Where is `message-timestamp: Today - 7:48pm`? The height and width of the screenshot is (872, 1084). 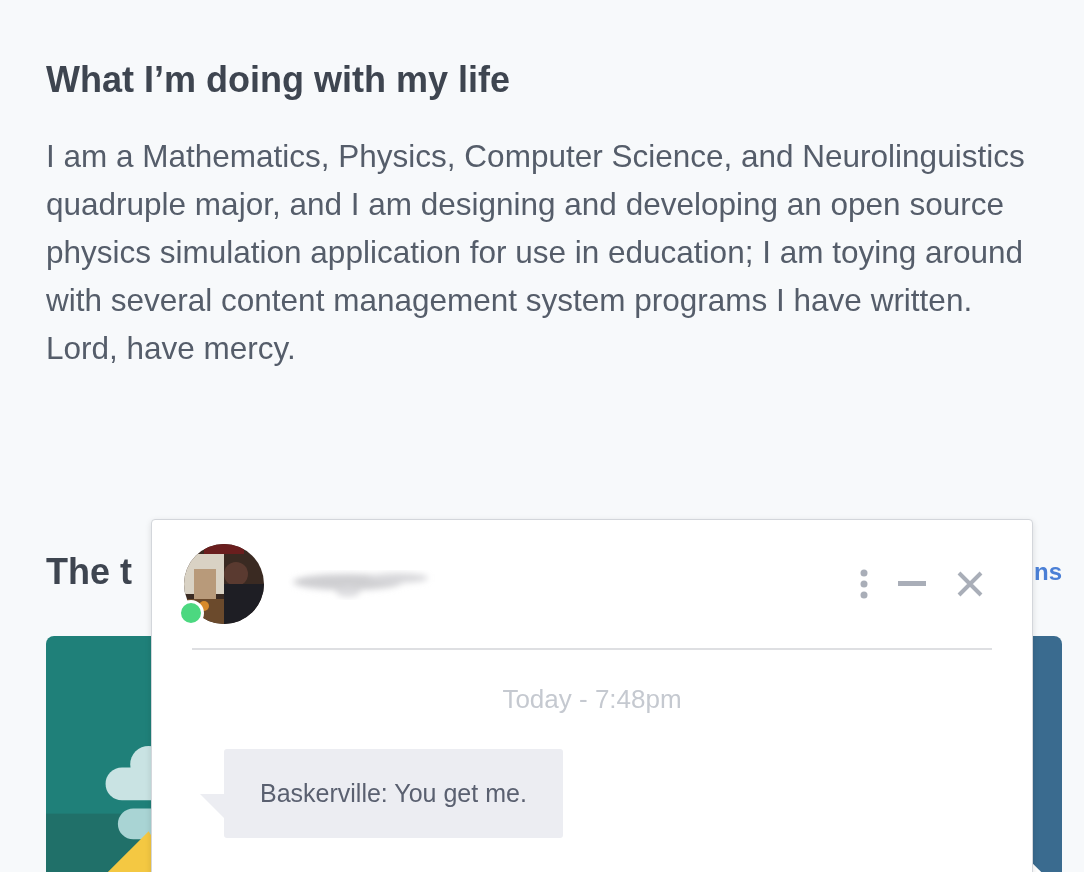 message-timestamp: Today - 7:48pm is located at coordinates (592, 699).